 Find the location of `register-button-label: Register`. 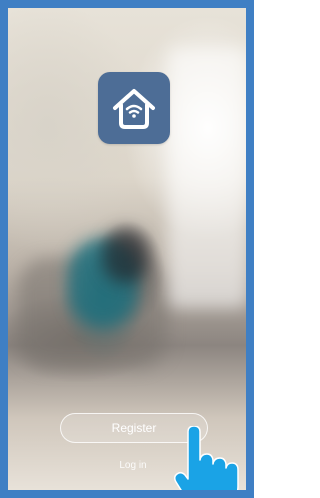

register-button-label: Register is located at coordinates (134, 428).